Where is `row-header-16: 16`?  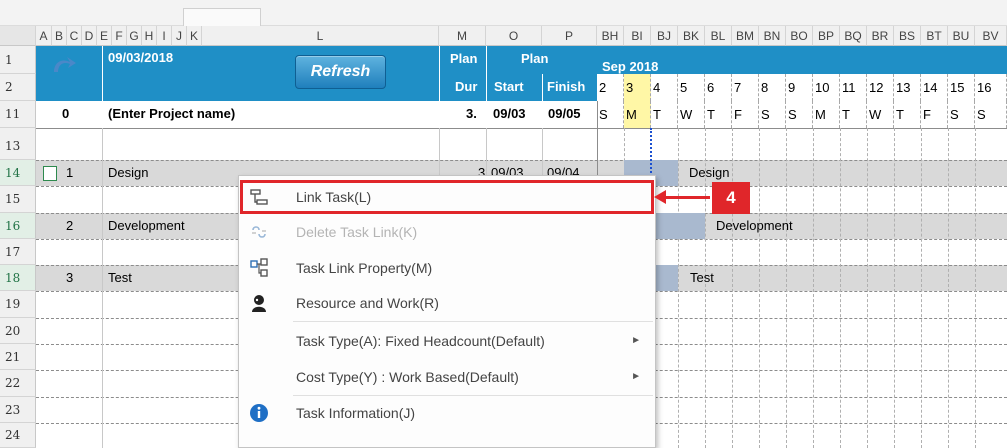 row-header-16: 16 is located at coordinates (18, 226).